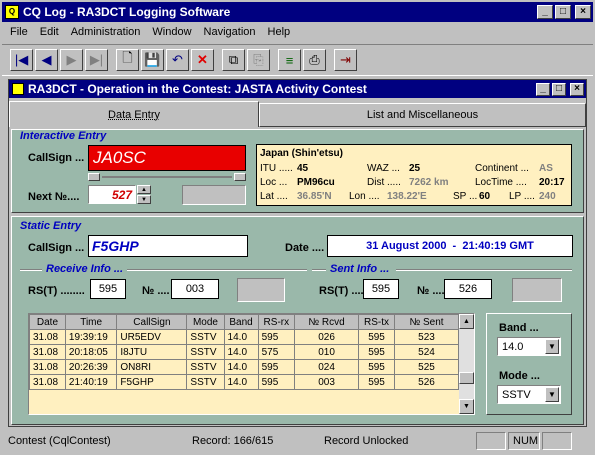 This screenshot has height=455, width=595. What do you see at coordinates (327, 382) in the screenshot?
I see `cell-nr-rcvd: 003` at bounding box center [327, 382].